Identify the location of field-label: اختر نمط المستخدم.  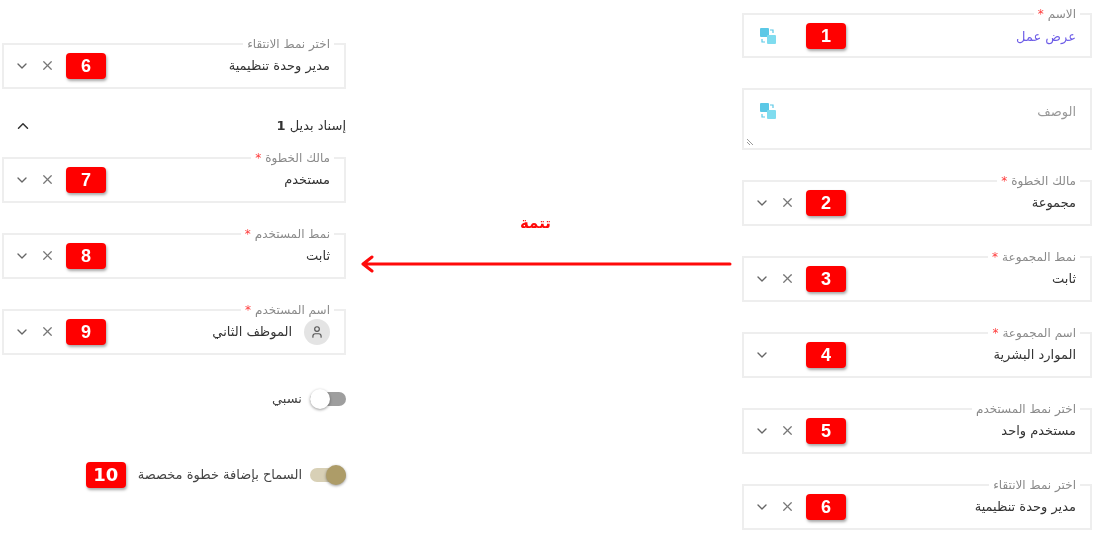
(1025, 409).